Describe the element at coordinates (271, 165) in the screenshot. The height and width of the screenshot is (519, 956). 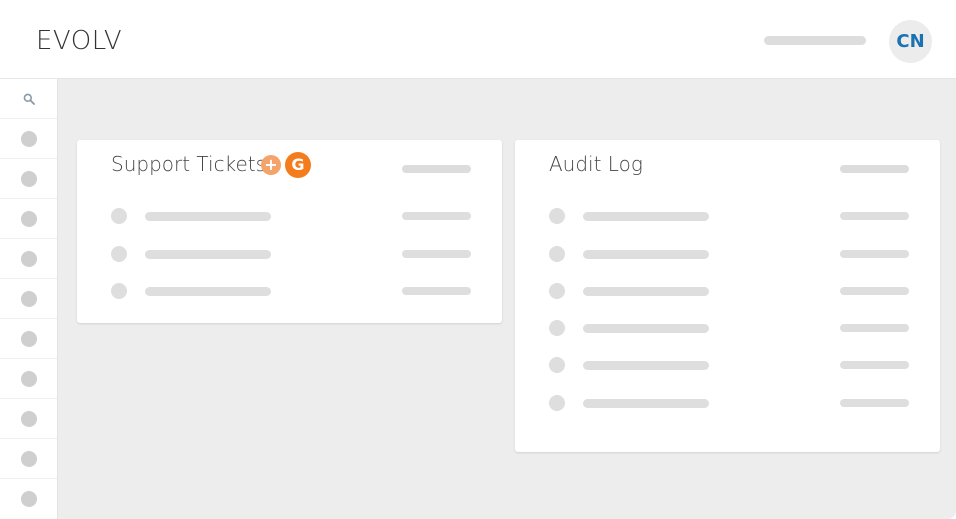
I see `add-plus-icon: +` at that location.